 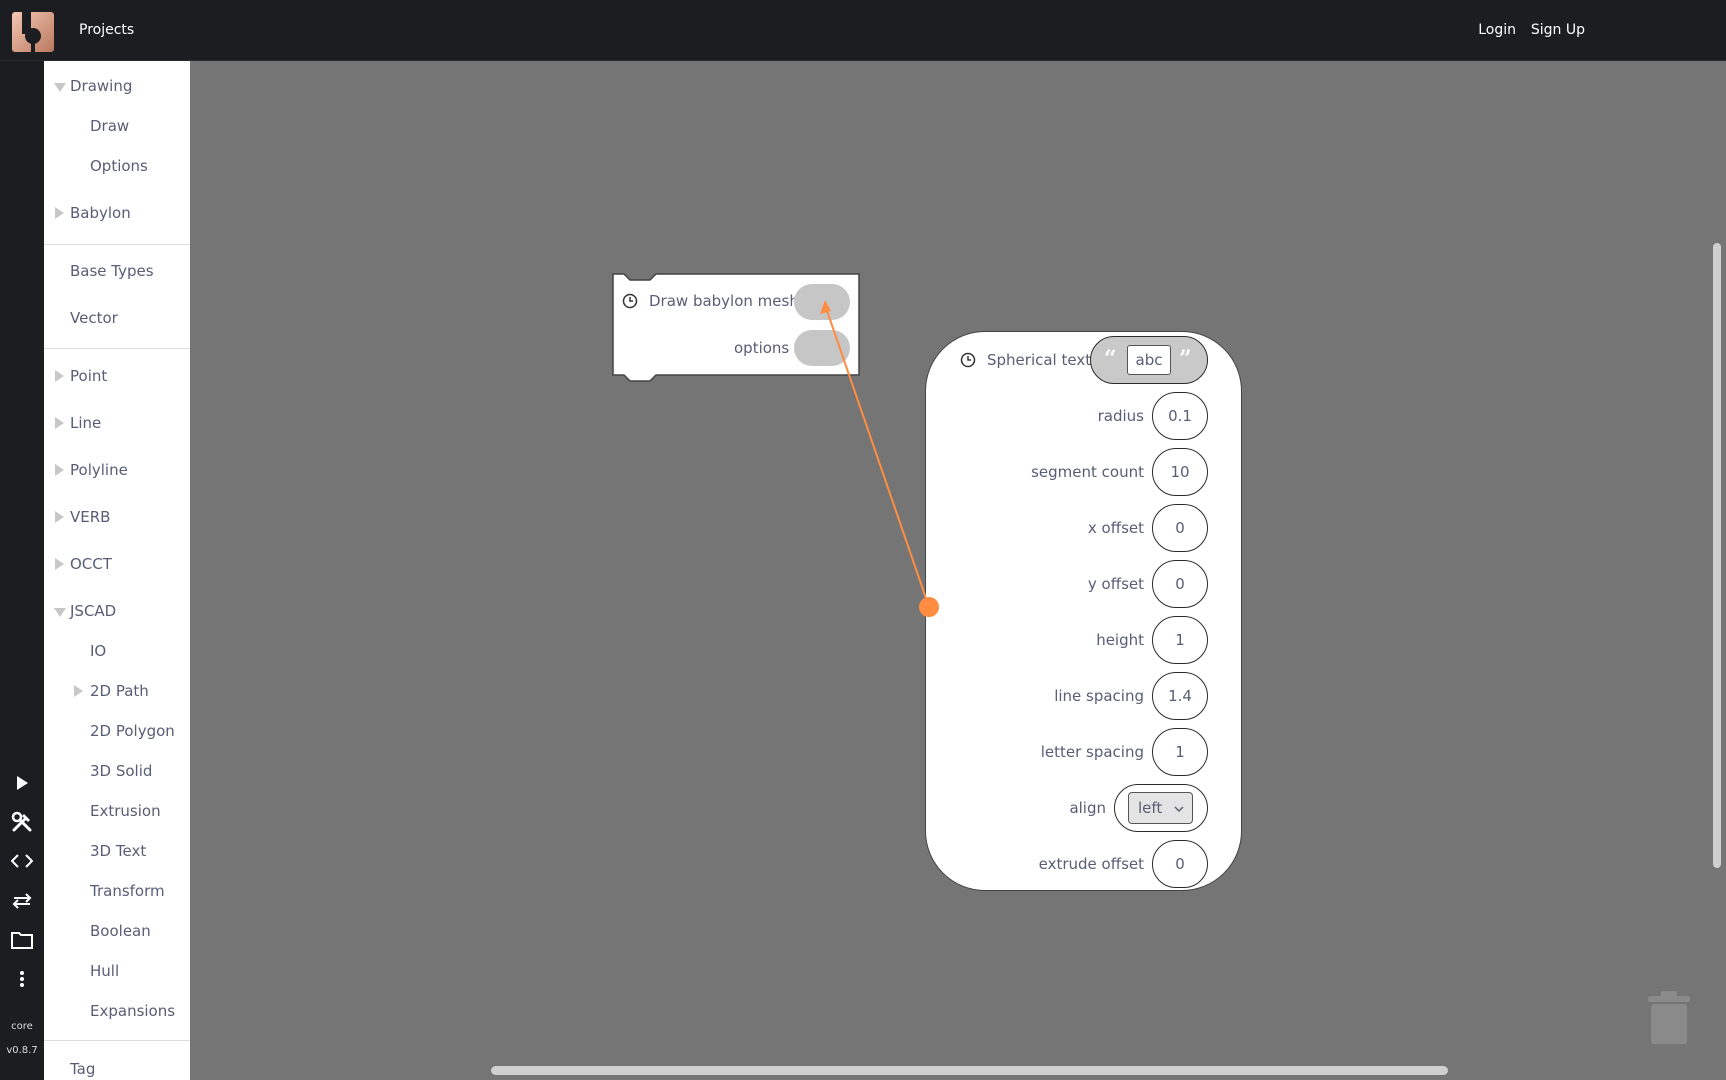 I want to click on text-input-pill: “ abc ”, so click(x=1149, y=360).